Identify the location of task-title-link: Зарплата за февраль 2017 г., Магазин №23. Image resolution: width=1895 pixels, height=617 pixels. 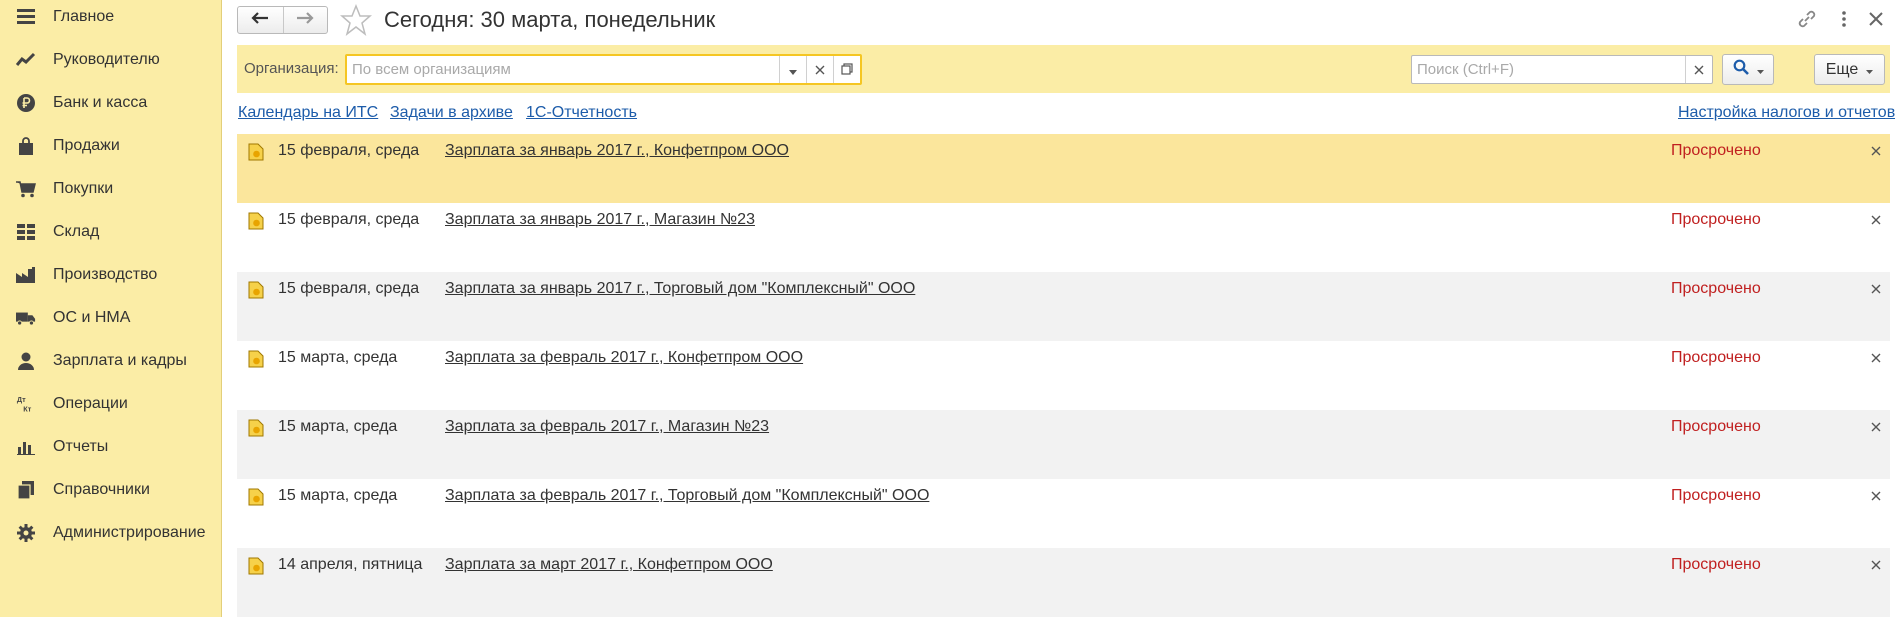
(607, 427).